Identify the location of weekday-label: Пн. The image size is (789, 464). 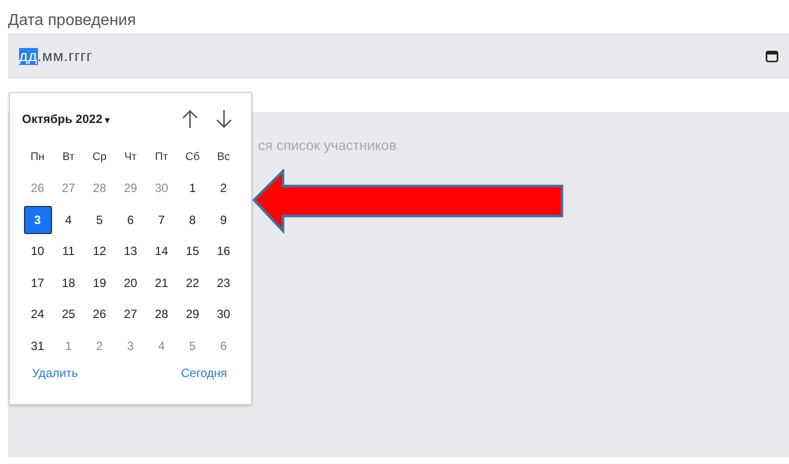
(37, 156).